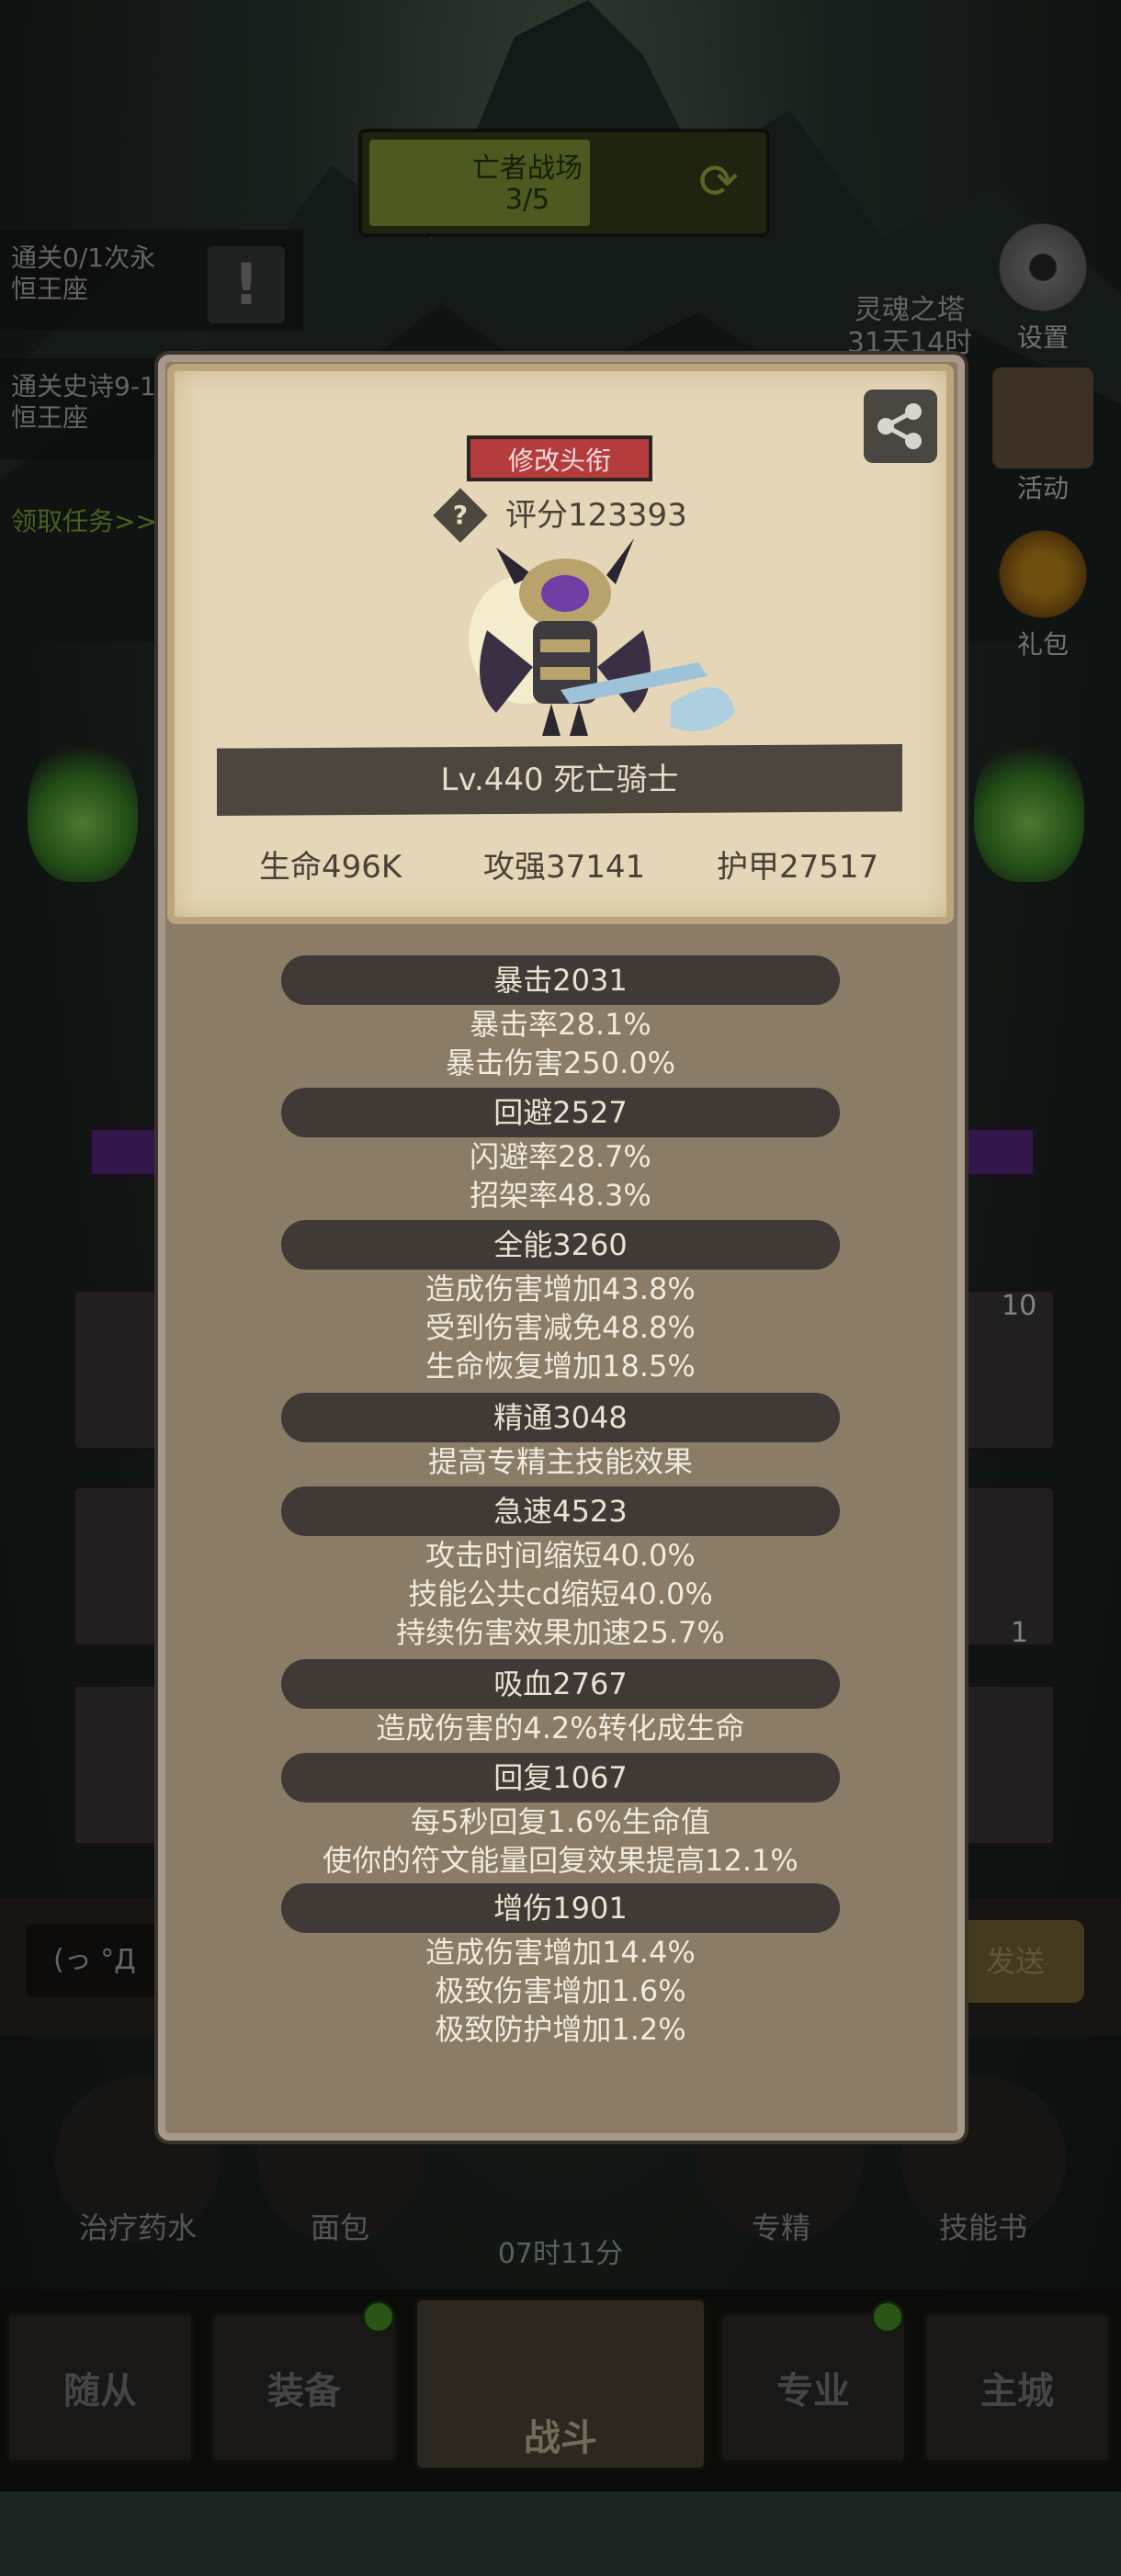 The image size is (1121, 2576). I want to click on stat-detail: 极致防护增加1.2%, so click(560, 2029).